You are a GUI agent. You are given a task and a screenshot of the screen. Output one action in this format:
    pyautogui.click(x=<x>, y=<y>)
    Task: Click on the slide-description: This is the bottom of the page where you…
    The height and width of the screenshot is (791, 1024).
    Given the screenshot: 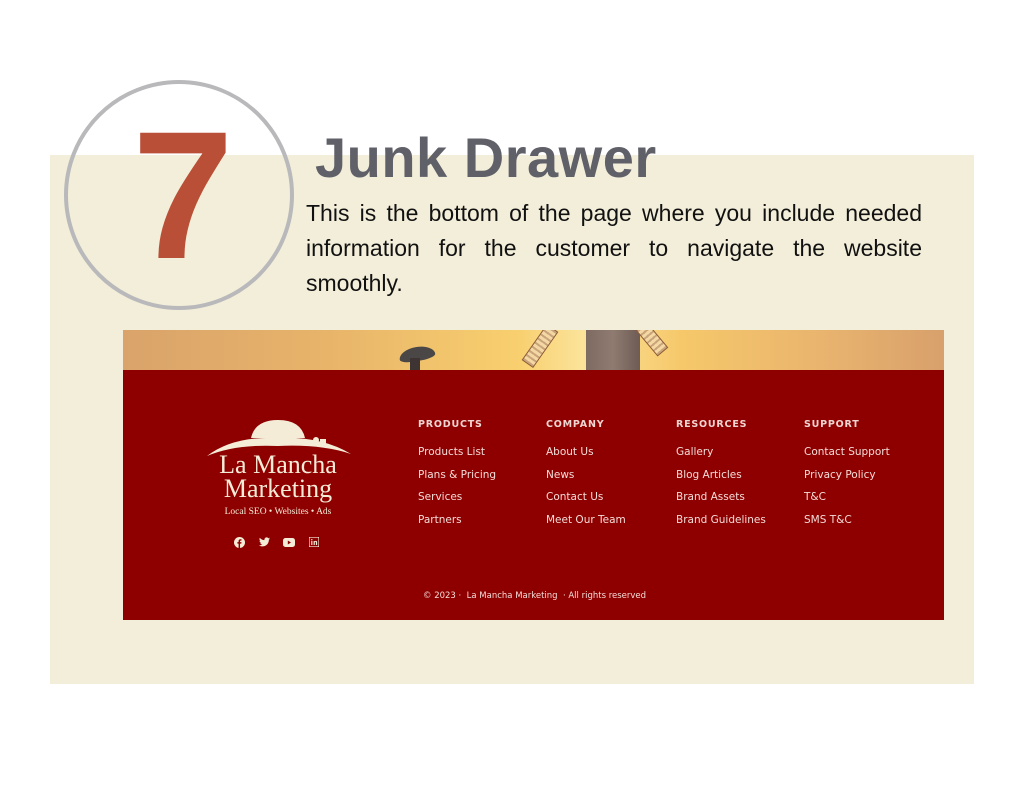 What is the action you would take?
    pyautogui.click(x=614, y=248)
    